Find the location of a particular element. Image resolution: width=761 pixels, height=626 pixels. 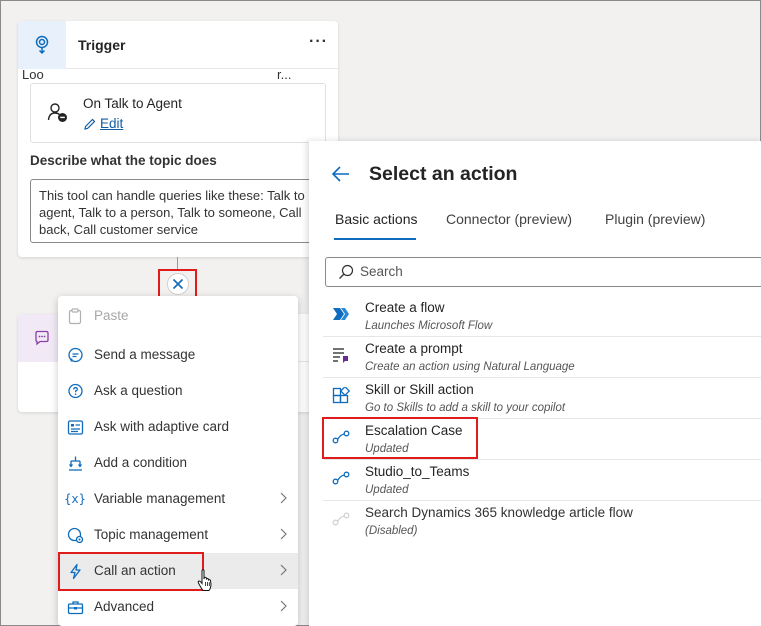

trigger-event-title: On Talk to Agent is located at coordinates (132, 103).